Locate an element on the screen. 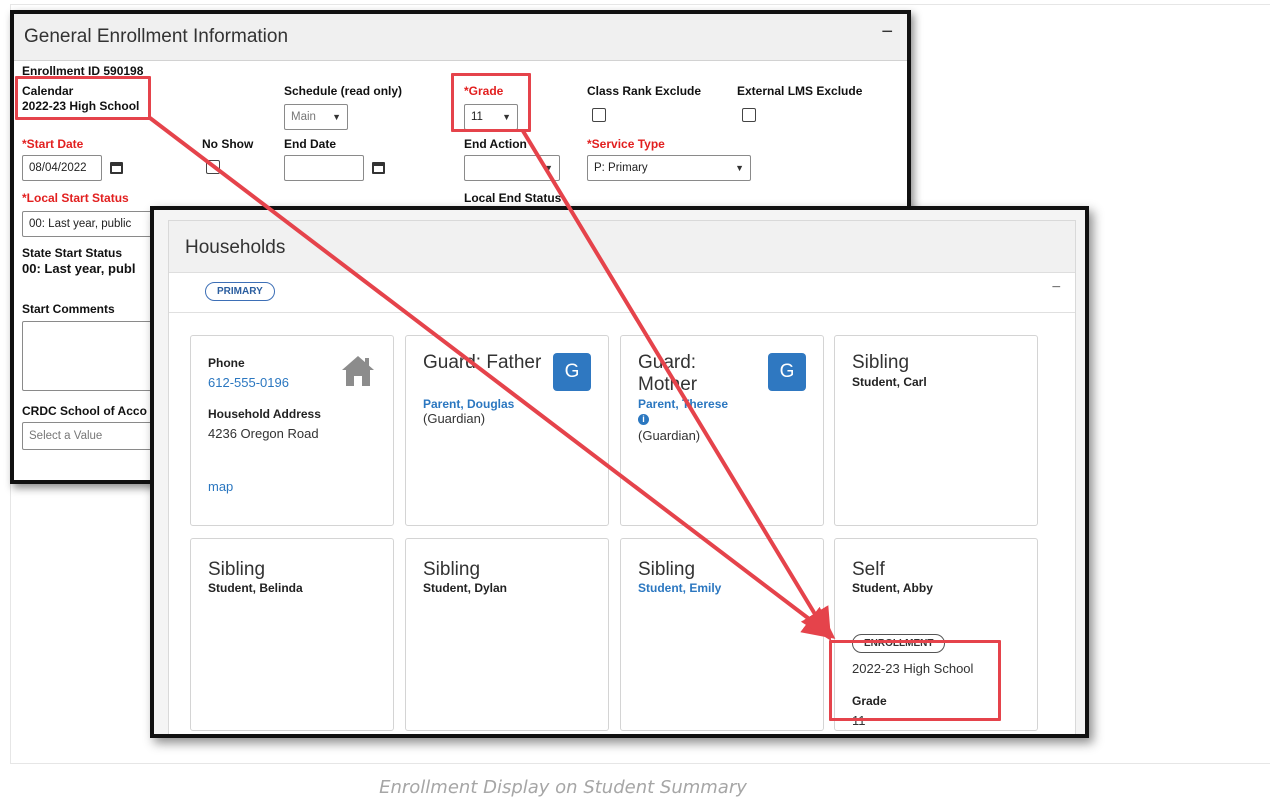 This screenshot has width=1270, height=812. households-title: Households is located at coordinates (235, 247).